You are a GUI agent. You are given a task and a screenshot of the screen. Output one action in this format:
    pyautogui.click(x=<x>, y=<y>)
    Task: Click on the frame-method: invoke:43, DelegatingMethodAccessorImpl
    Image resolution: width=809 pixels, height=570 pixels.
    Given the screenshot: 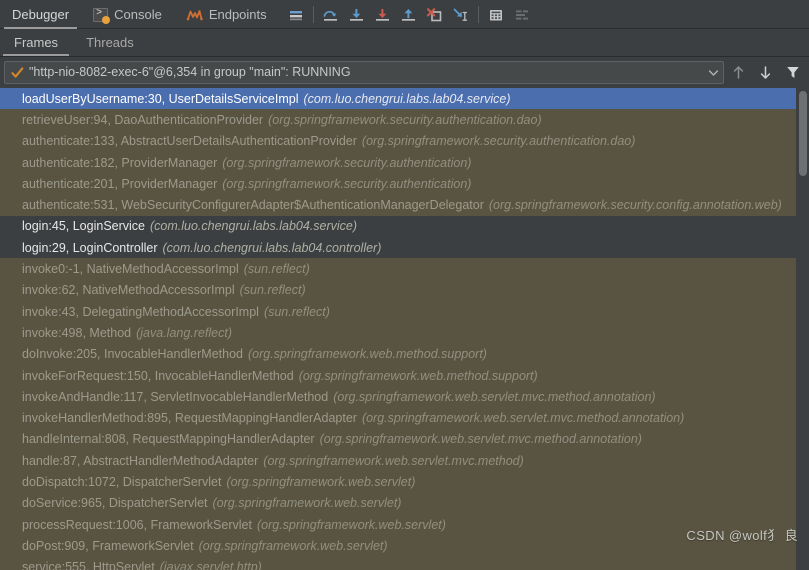 What is the action you would take?
    pyautogui.click(x=140, y=311)
    